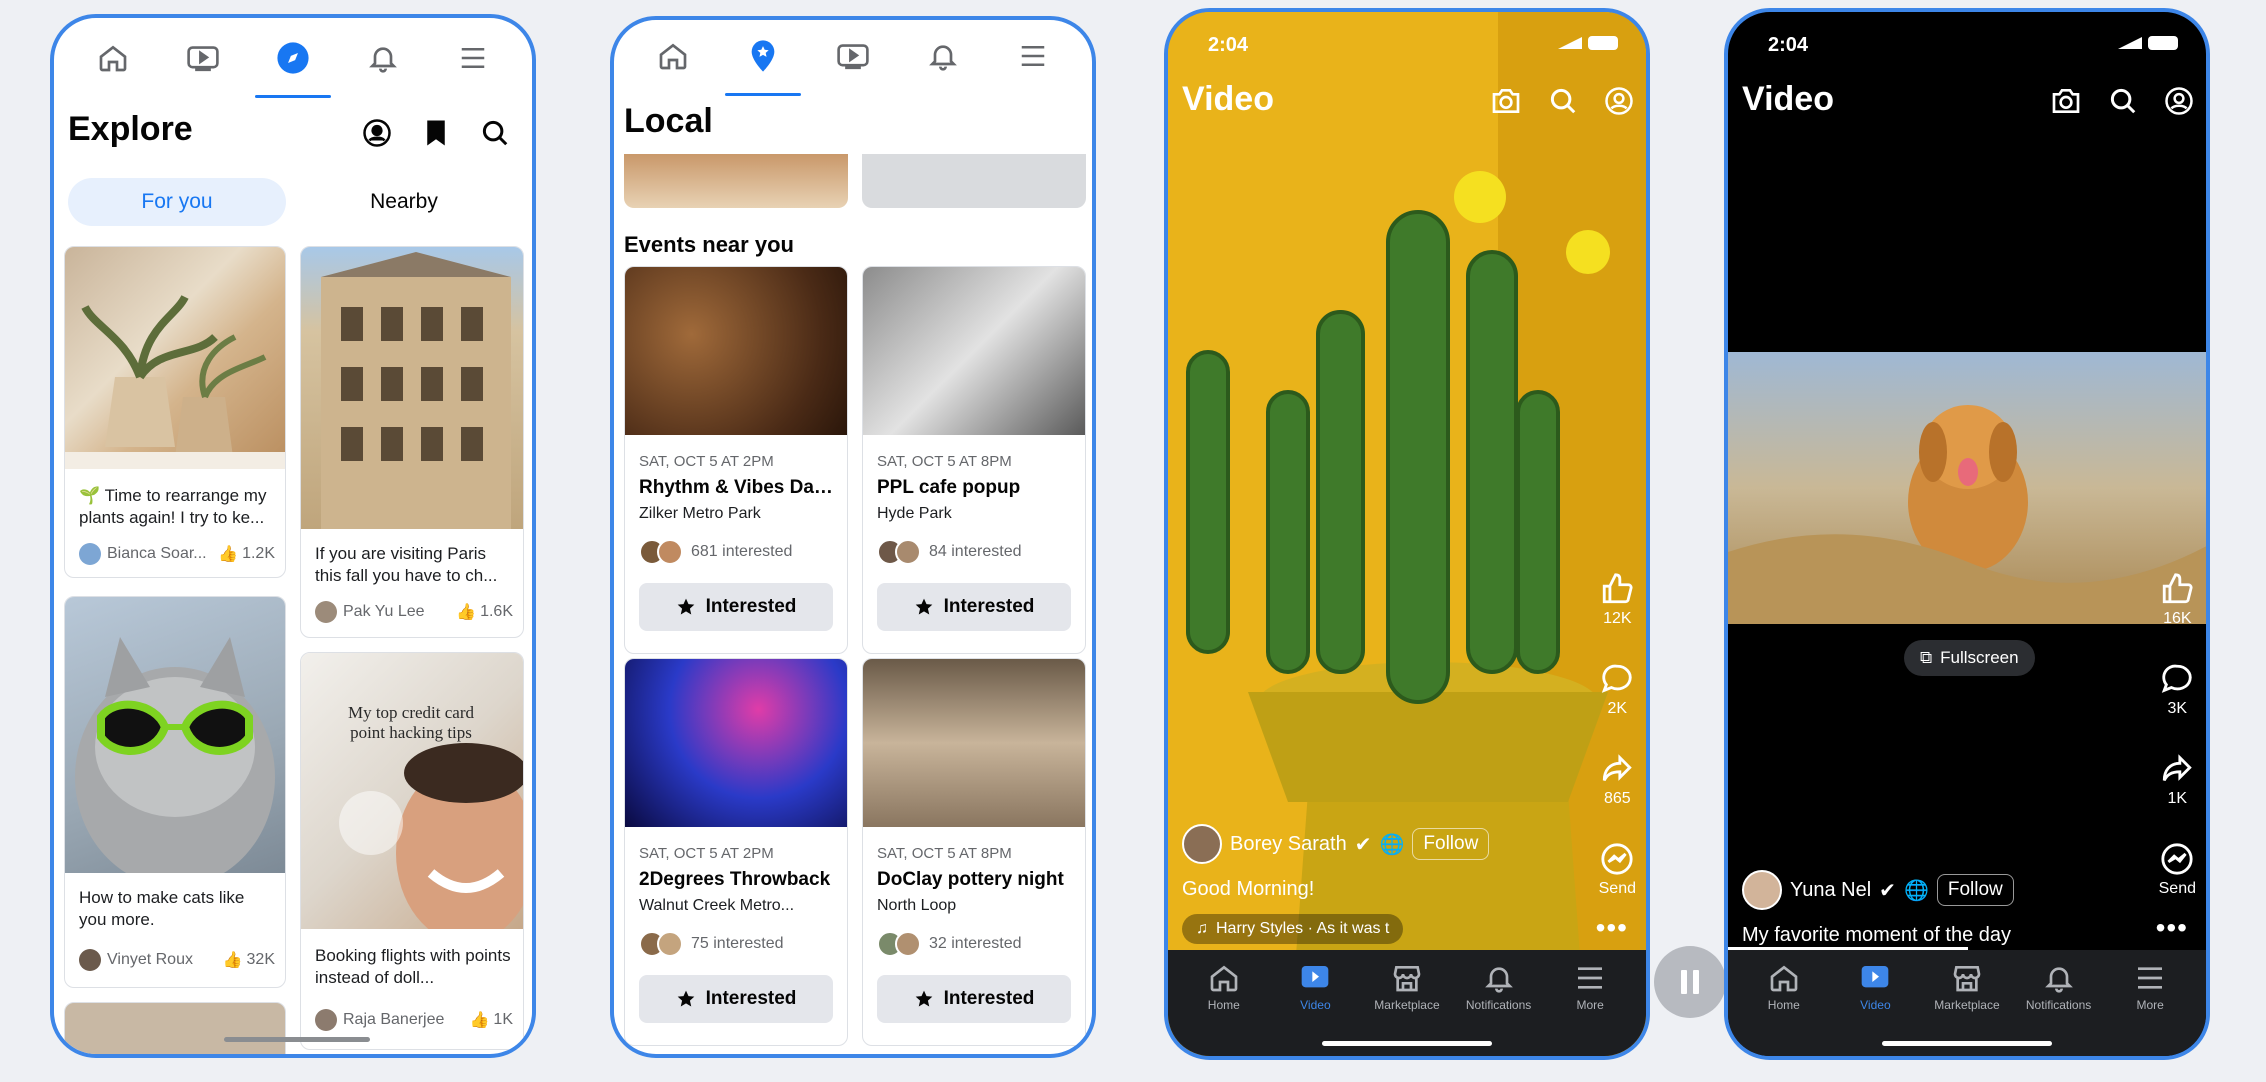 This screenshot has width=2266, height=1082. Describe the element at coordinates (2178, 768) in the screenshot. I see `share-icon` at that location.